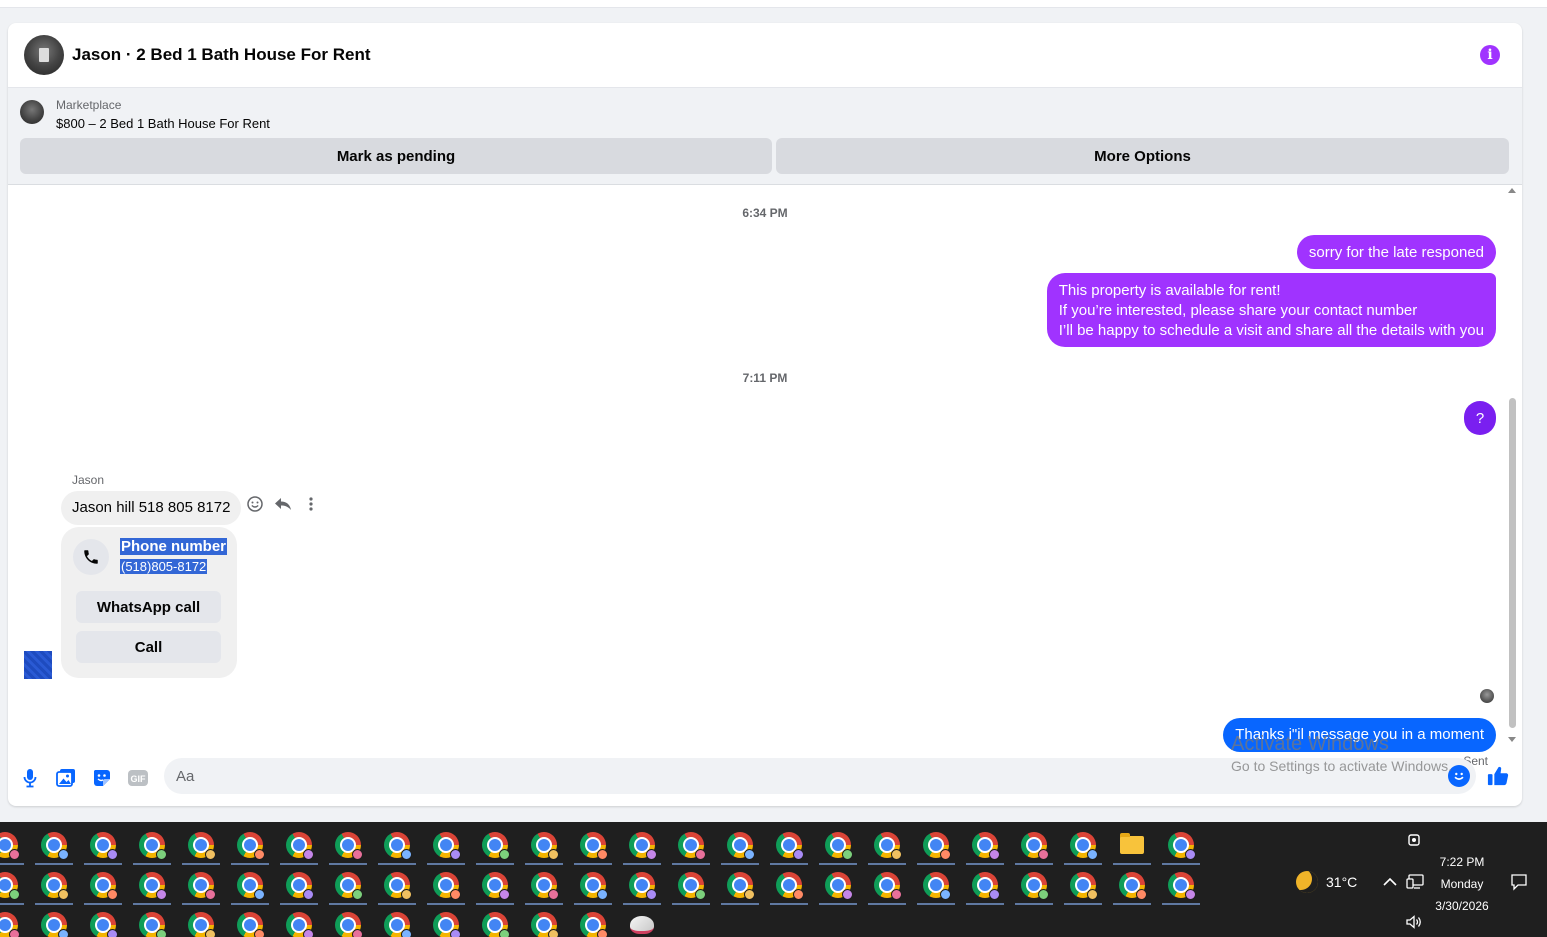 This screenshot has height=937, width=1547. What do you see at coordinates (1359, 735) in the screenshot?
I see `outgoing-message: Thanks i"il message you in a moment` at bounding box center [1359, 735].